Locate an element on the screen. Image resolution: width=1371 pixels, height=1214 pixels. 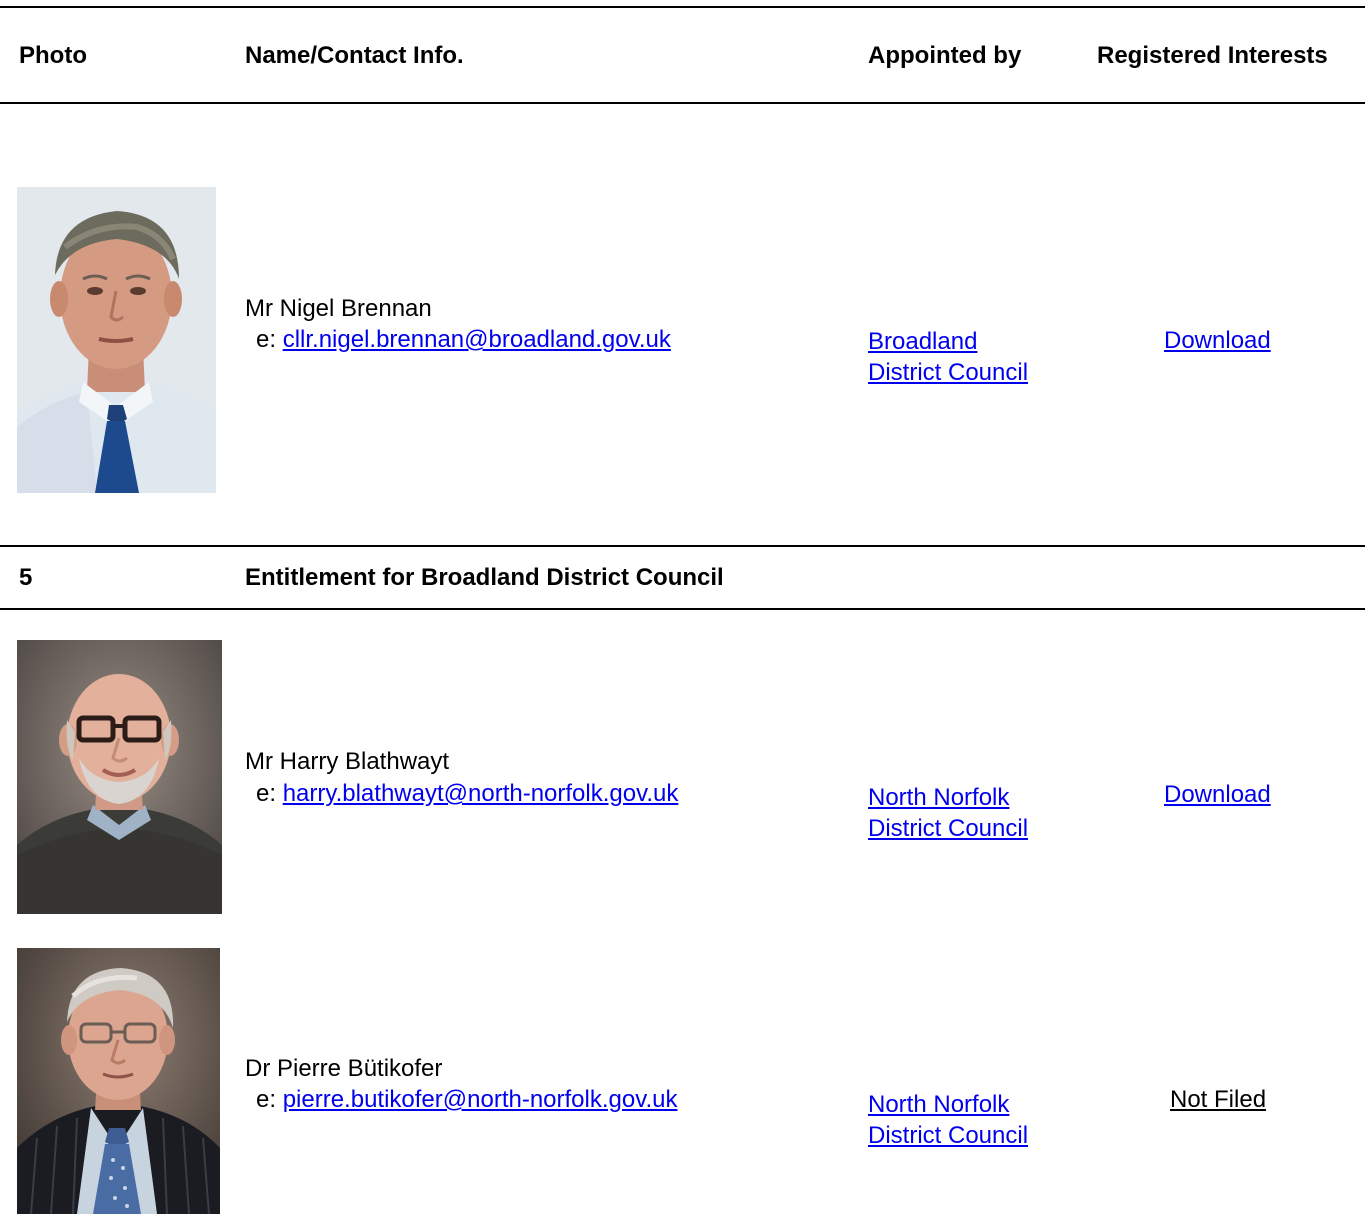
header-appointed-by: Appointed by is located at coordinates (945, 55).